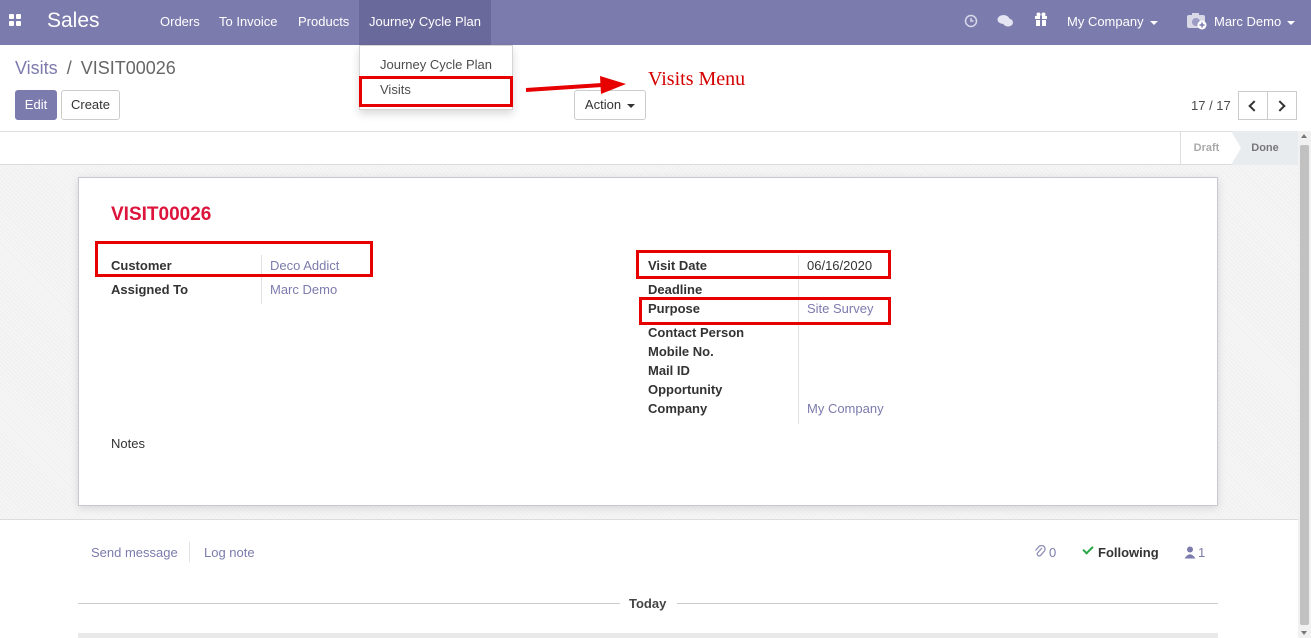  What do you see at coordinates (669, 370) in the screenshot?
I see `mail-id-label: Mail ID` at bounding box center [669, 370].